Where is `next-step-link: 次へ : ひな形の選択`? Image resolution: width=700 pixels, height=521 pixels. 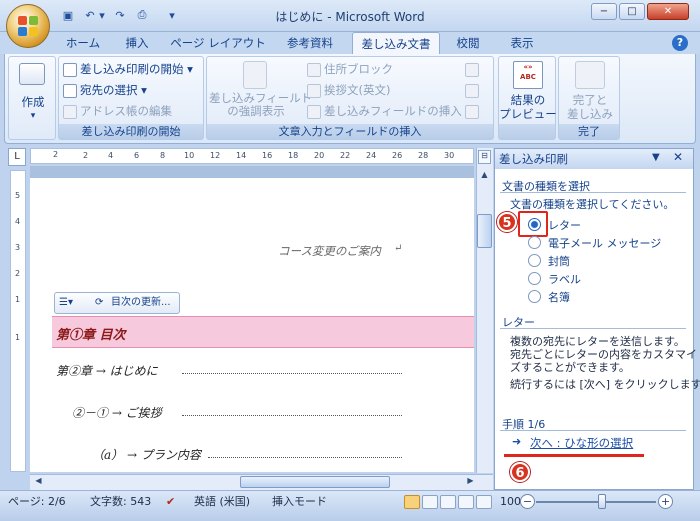
next-step-link: 次へ : ひな形の選択 is located at coordinates (581, 443).